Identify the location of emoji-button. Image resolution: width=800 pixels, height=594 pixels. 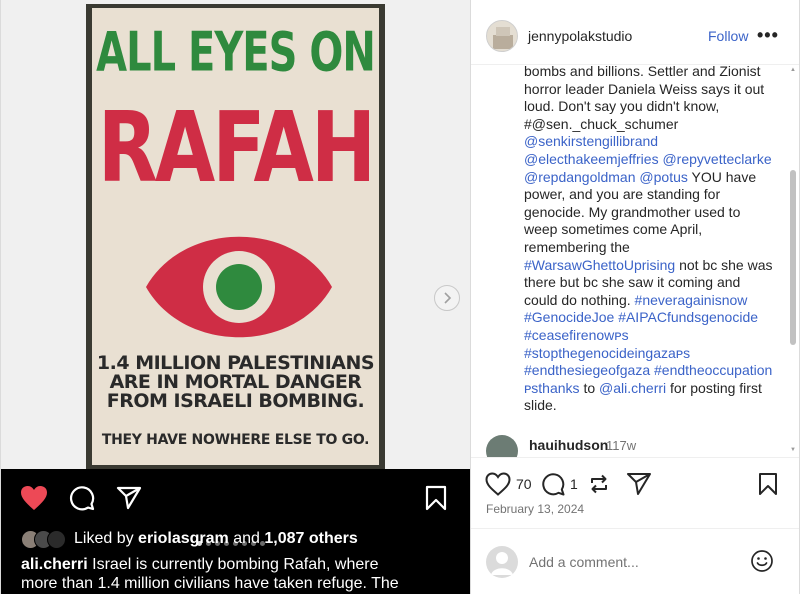
(762, 561).